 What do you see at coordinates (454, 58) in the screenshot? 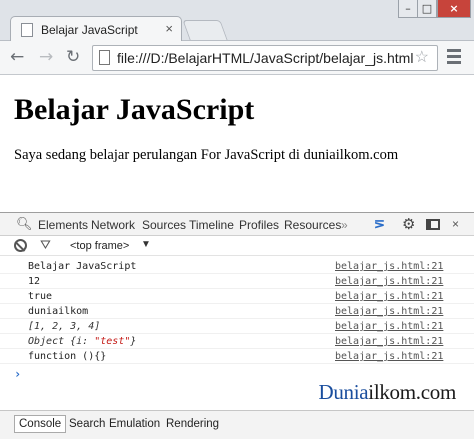
I see `menu-icon` at bounding box center [454, 58].